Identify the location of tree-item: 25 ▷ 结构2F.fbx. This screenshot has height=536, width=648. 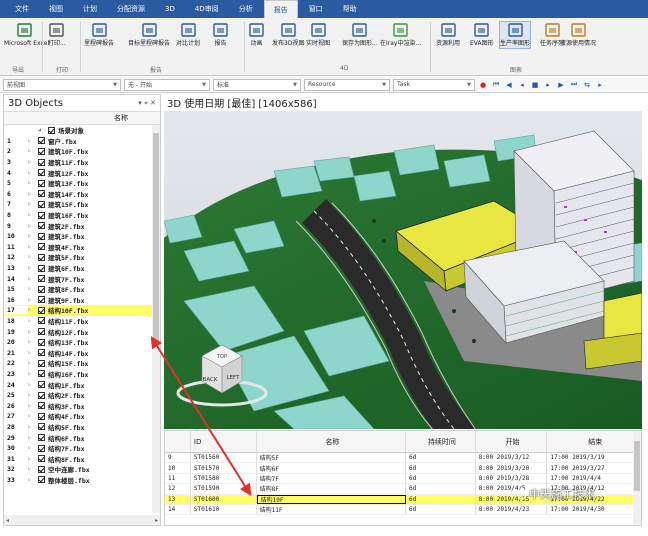
(78, 395).